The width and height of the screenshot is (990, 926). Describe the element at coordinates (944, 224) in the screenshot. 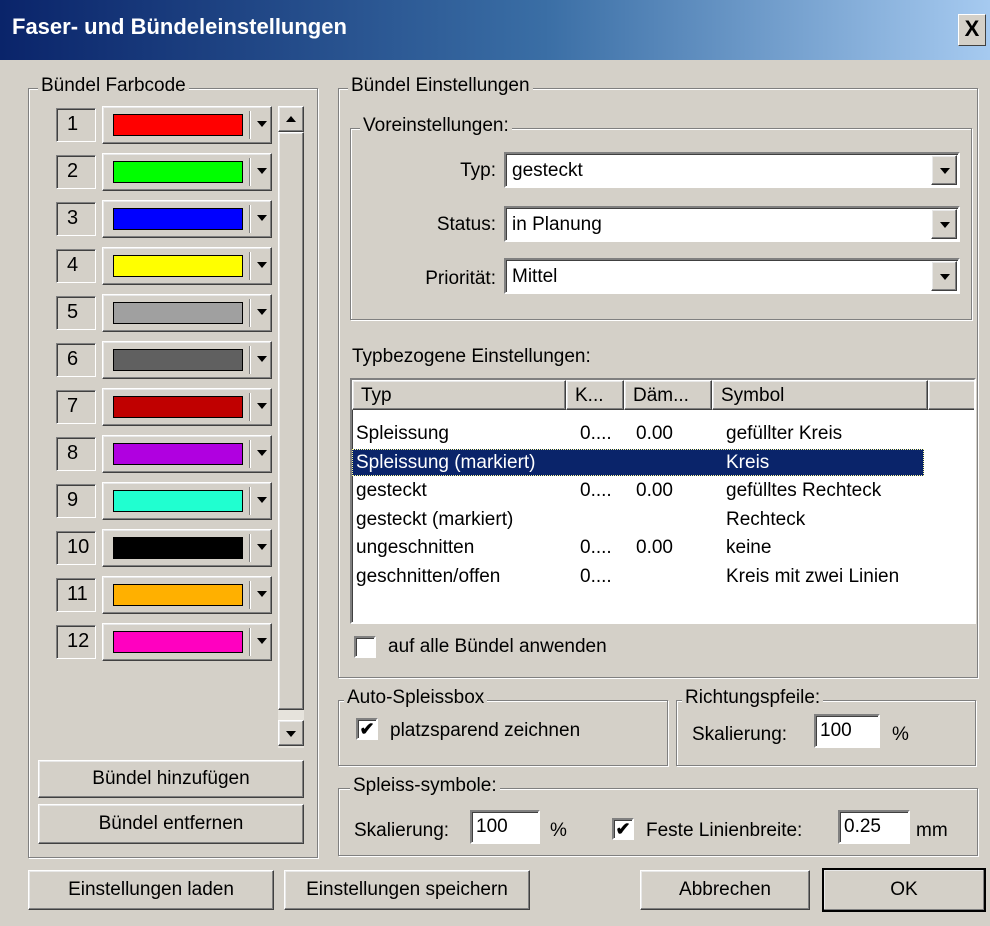

I see `status-dropdown-button` at that location.